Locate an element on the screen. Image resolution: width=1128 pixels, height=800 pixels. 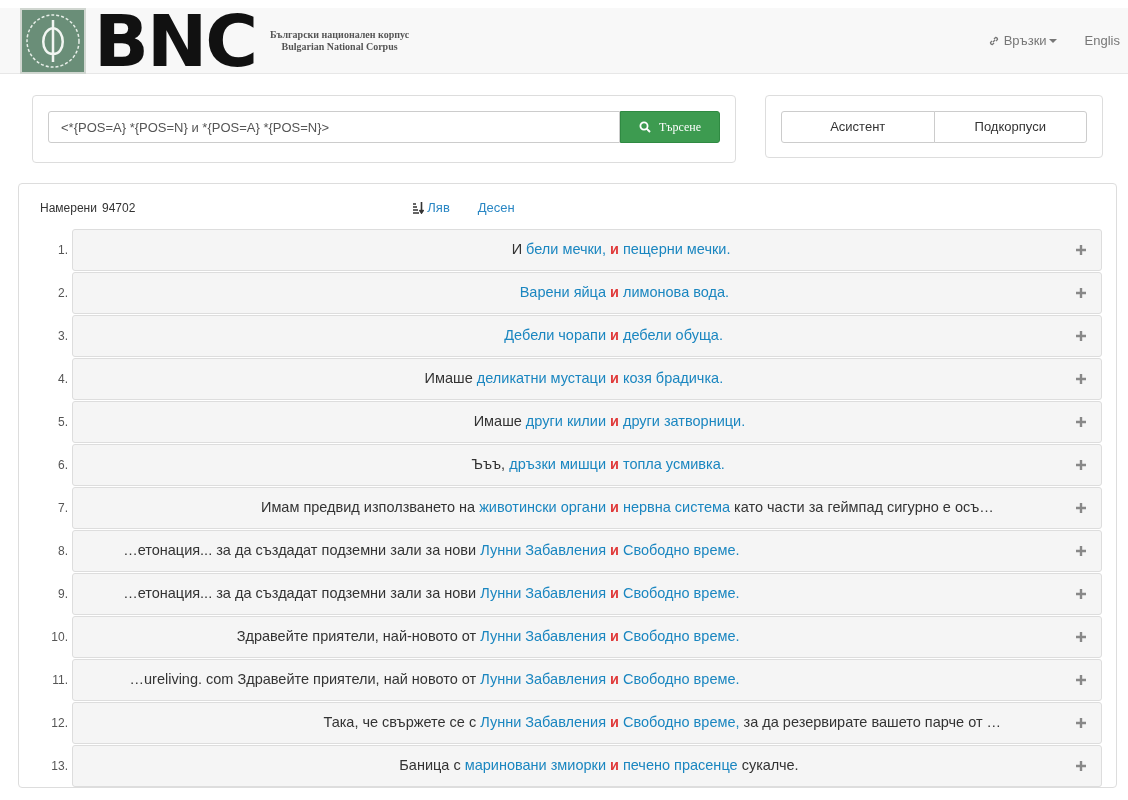
context-text: Така, че свържете се с is located at coordinates (400, 722).